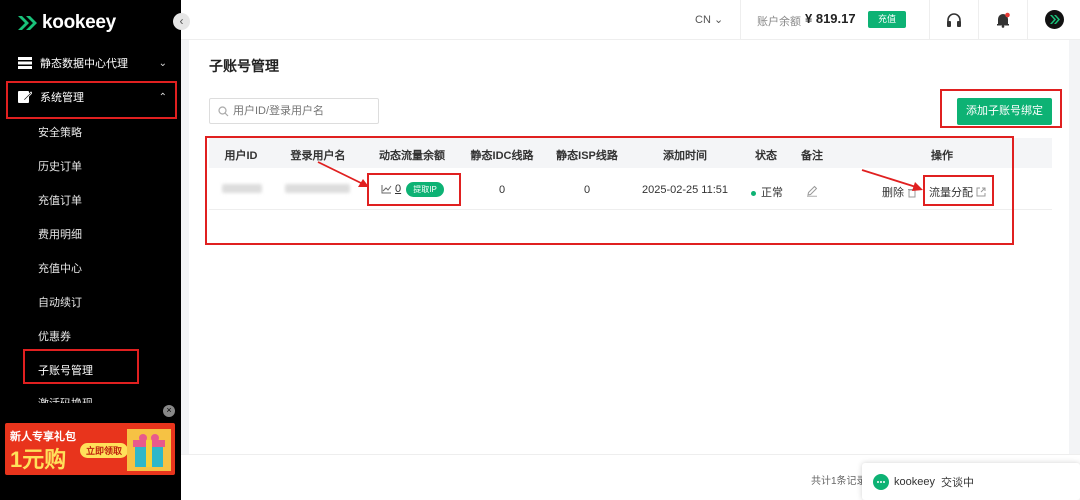 This screenshot has height=500, width=1080. Describe the element at coordinates (954, 20) in the screenshot. I see `headset-icon` at that location.